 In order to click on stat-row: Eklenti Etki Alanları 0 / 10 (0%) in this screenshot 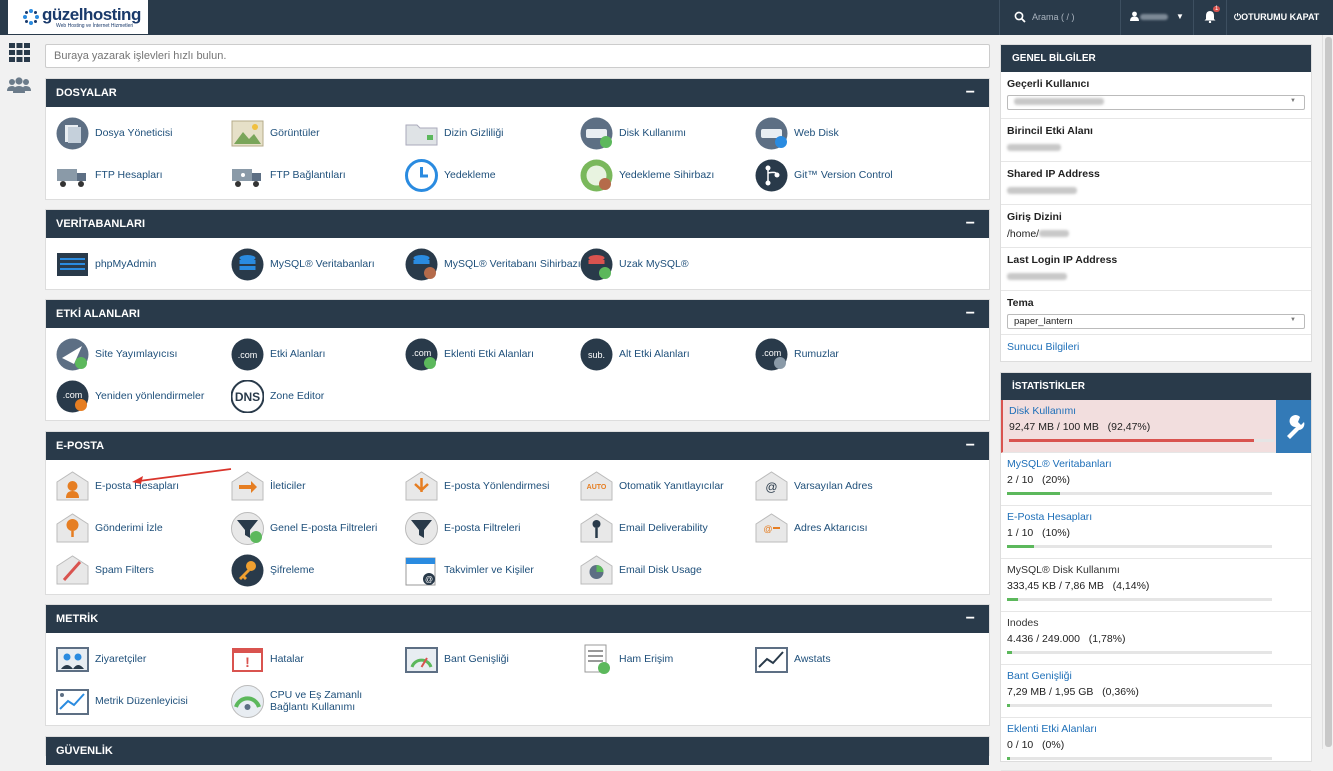, I will do `click(1156, 744)`.